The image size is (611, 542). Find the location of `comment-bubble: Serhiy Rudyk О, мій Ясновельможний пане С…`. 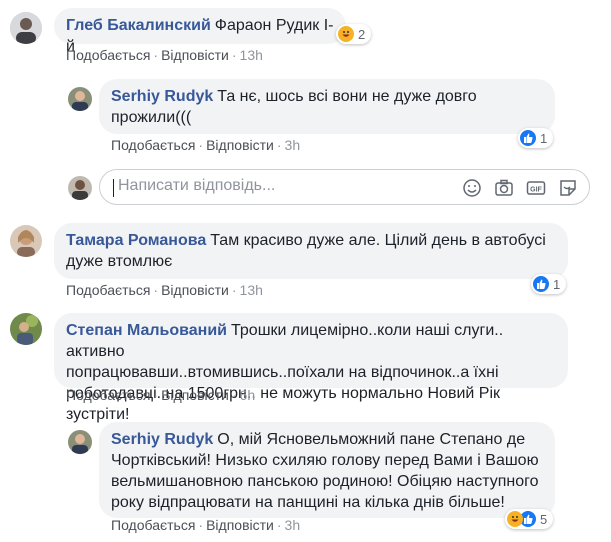

comment-bubble: Serhiy Rudyk О, мій Ясновельможний пане С… is located at coordinates (327, 470).